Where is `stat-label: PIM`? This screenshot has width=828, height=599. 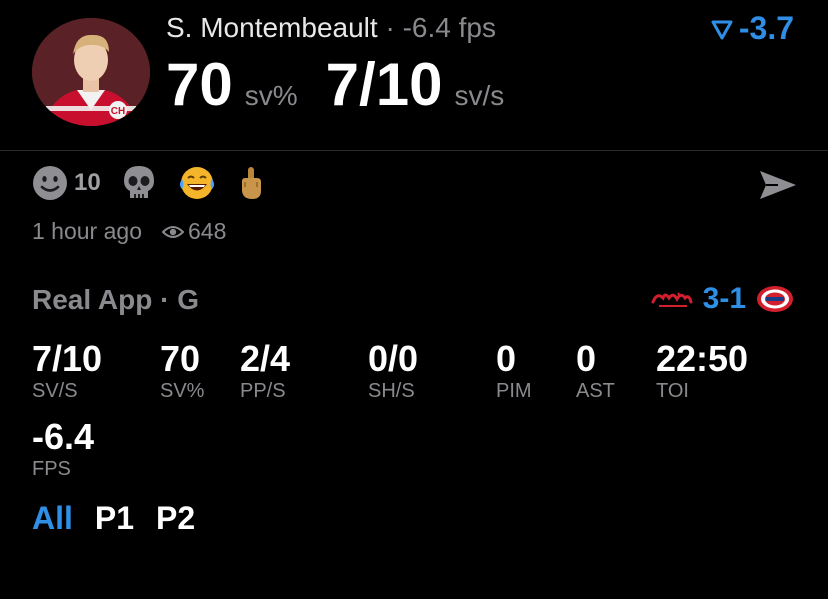
stat-label: PIM is located at coordinates (514, 391).